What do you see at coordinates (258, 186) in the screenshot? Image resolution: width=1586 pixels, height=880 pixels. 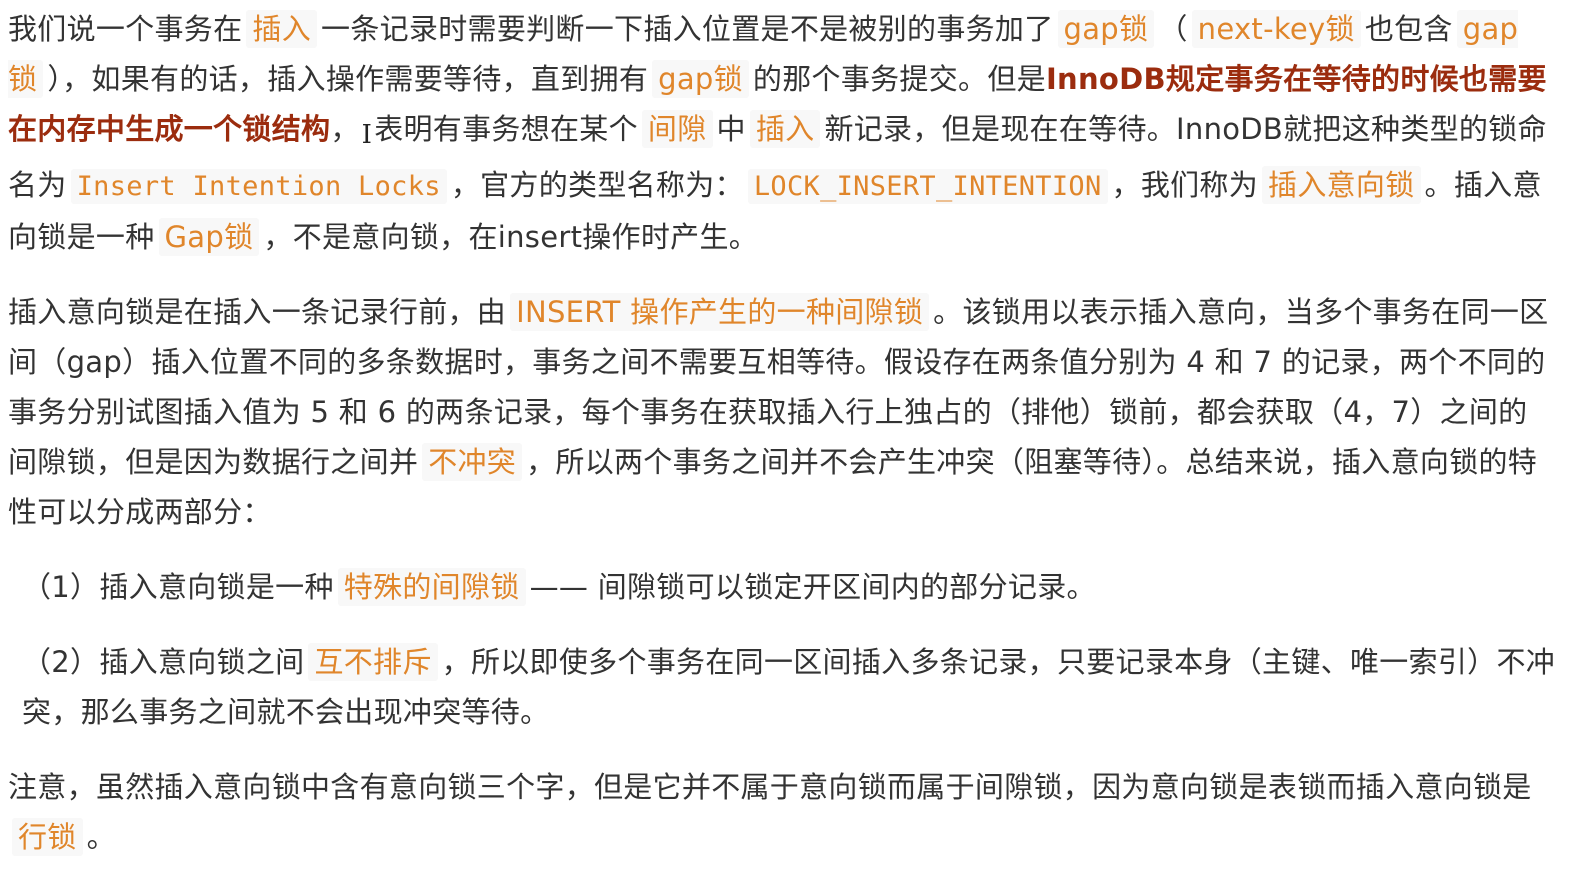 I see `inline-code: Insert Intention Locks` at bounding box center [258, 186].